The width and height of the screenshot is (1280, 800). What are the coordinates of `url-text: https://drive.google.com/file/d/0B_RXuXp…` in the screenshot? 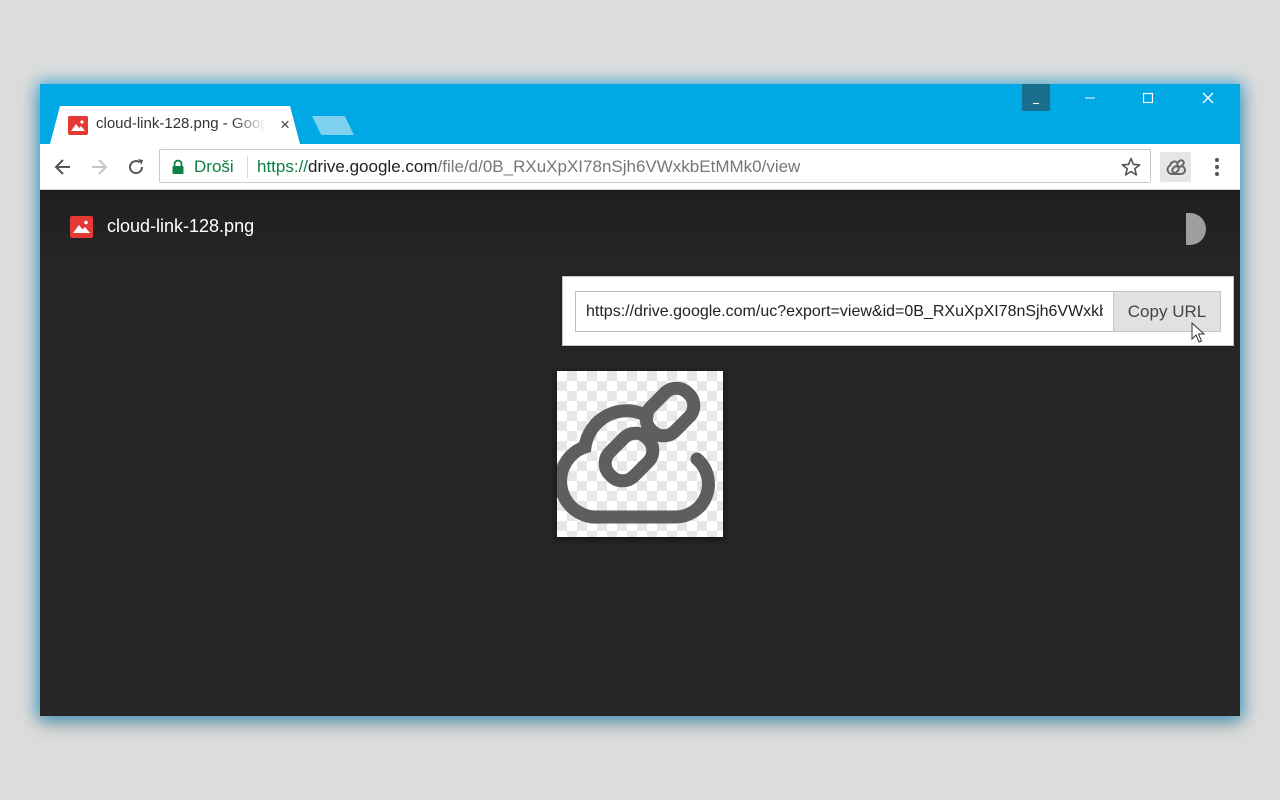 It's located at (528, 167).